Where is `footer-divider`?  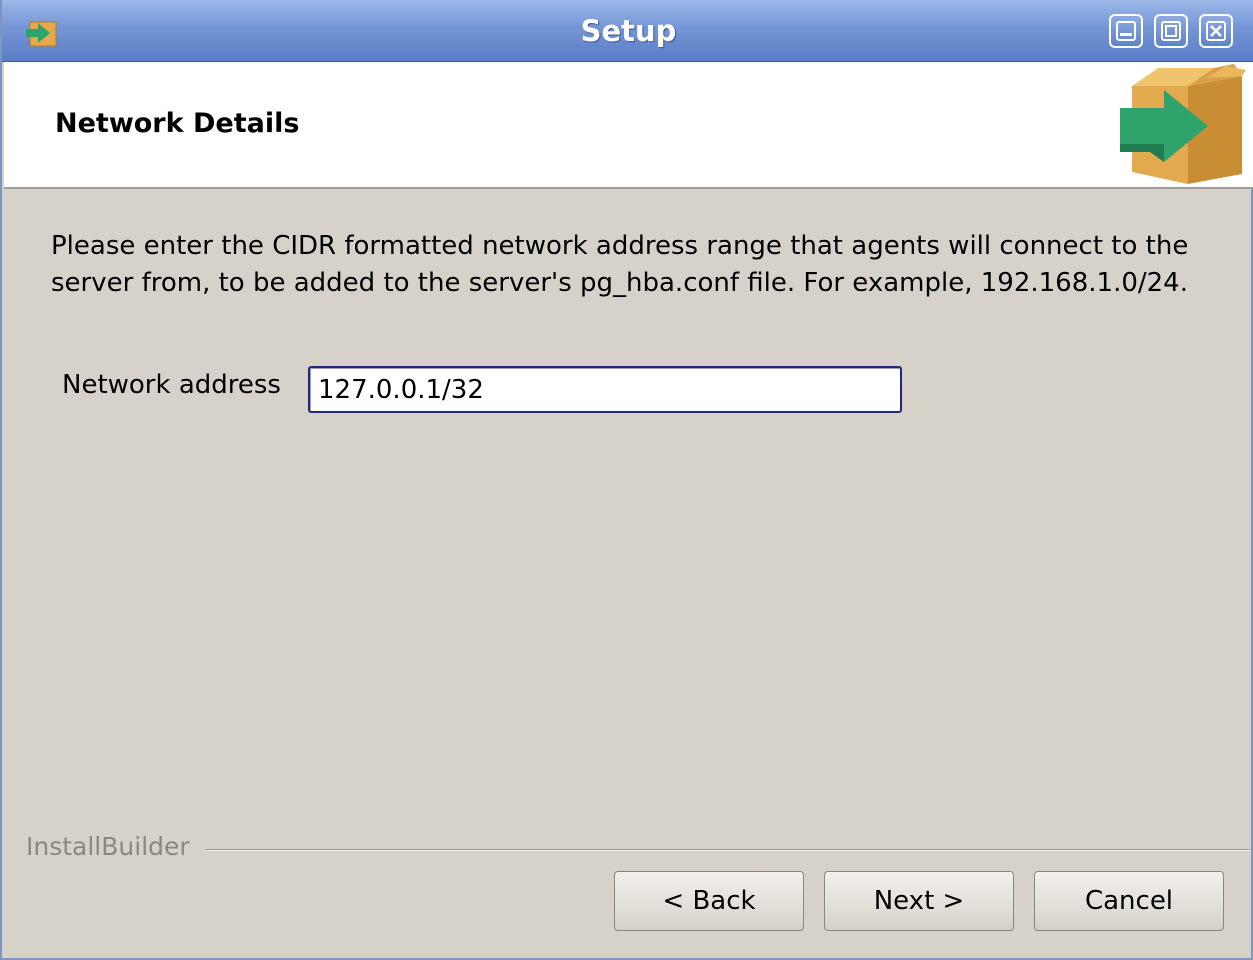
footer-divider is located at coordinates (728, 850).